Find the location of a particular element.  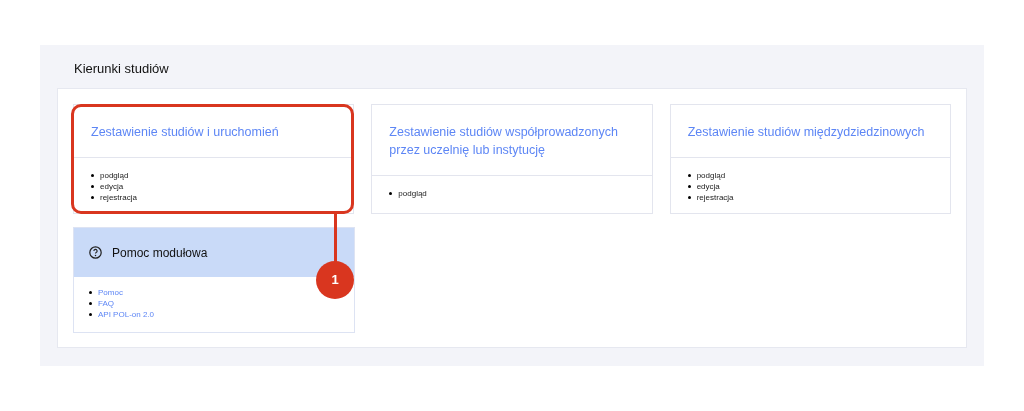

help-link: API POL-on 2.0 is located at coordinates (126, 314).